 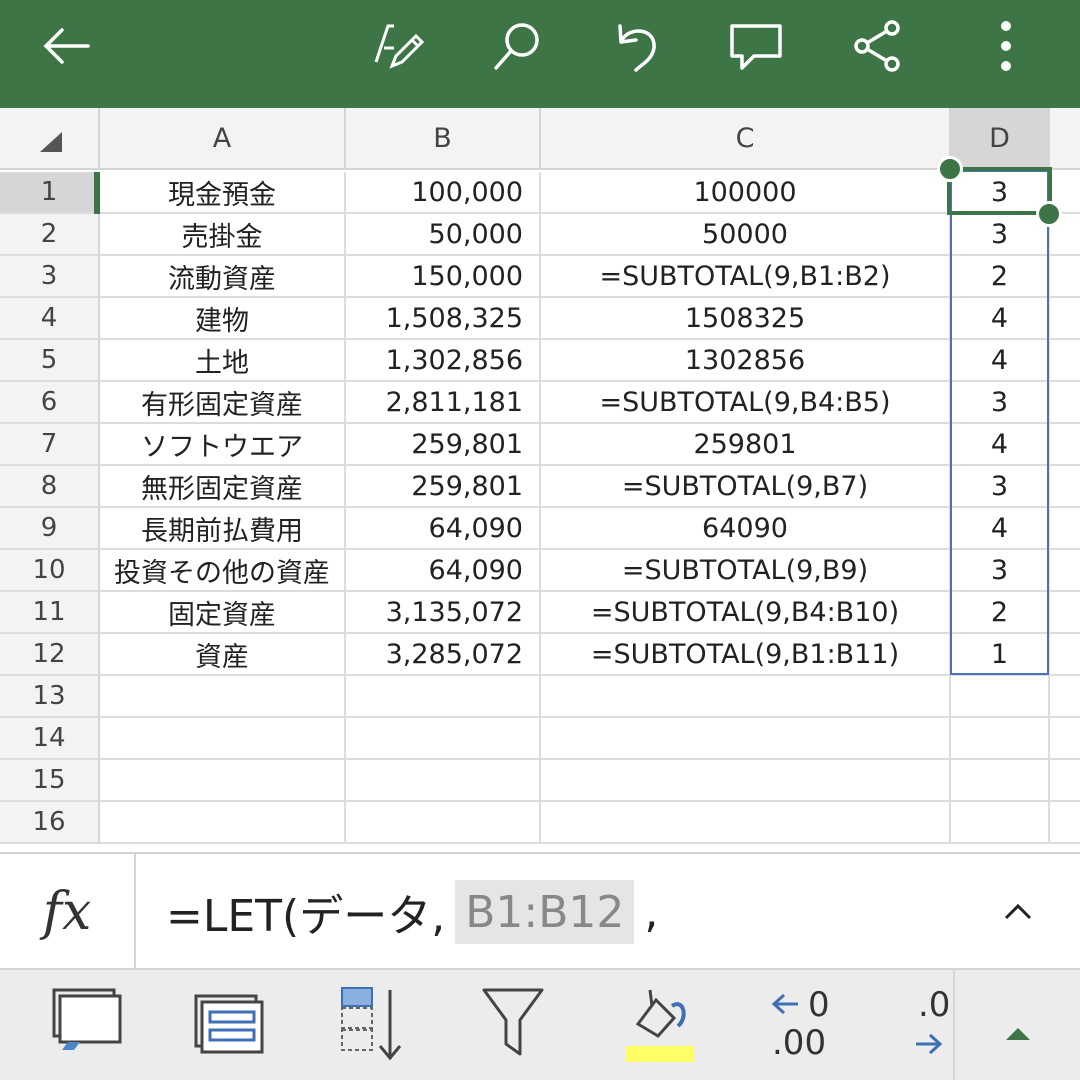 I want to click on decrease-decimal-icon: 0.00, so click(x=807, y=1026).